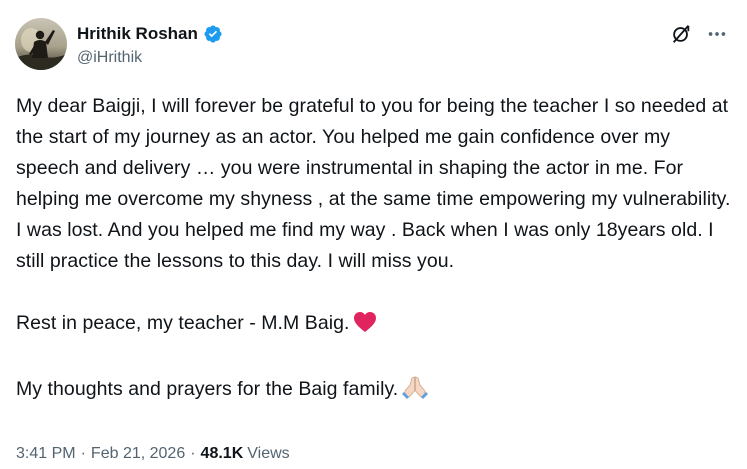  What do you see at coordinates (213, 34) in the screenshot?
I see `verified-badge-icon` at bounding box center [213, 34].